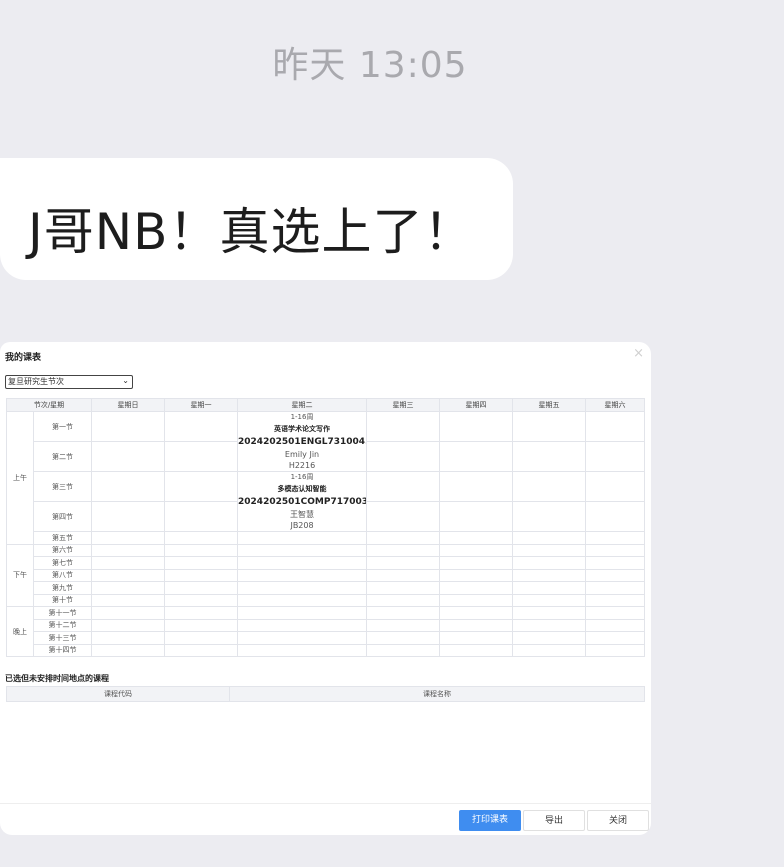 The image size is (784, 867). Describe the element at coordinates (554, 820) in the screenshot. I see `export-button: 导出` at that location.